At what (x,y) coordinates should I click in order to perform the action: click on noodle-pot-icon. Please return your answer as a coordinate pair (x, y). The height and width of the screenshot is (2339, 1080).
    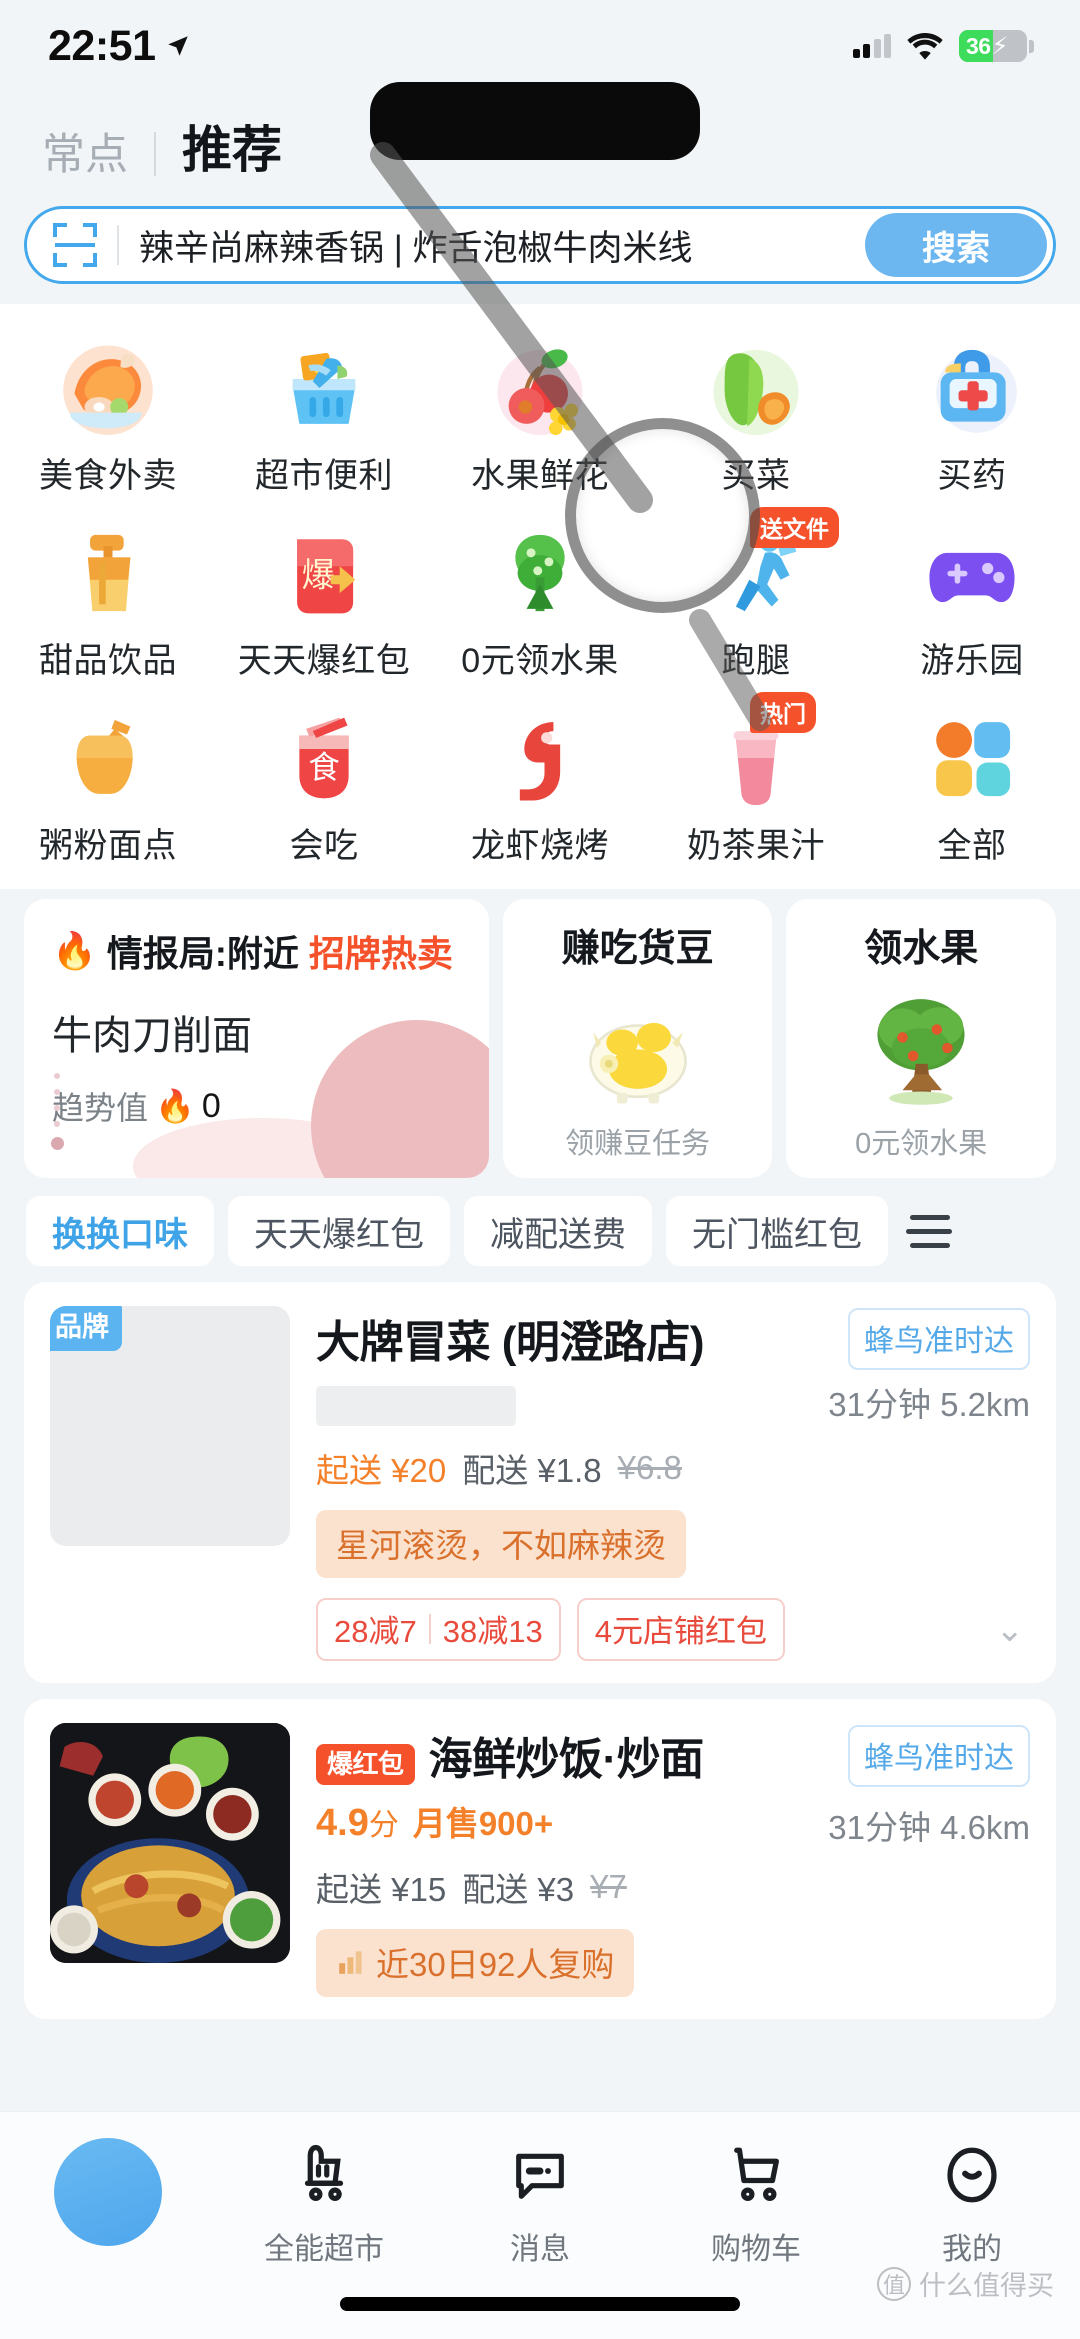
    Looking at the image, I should click on (108, 758).